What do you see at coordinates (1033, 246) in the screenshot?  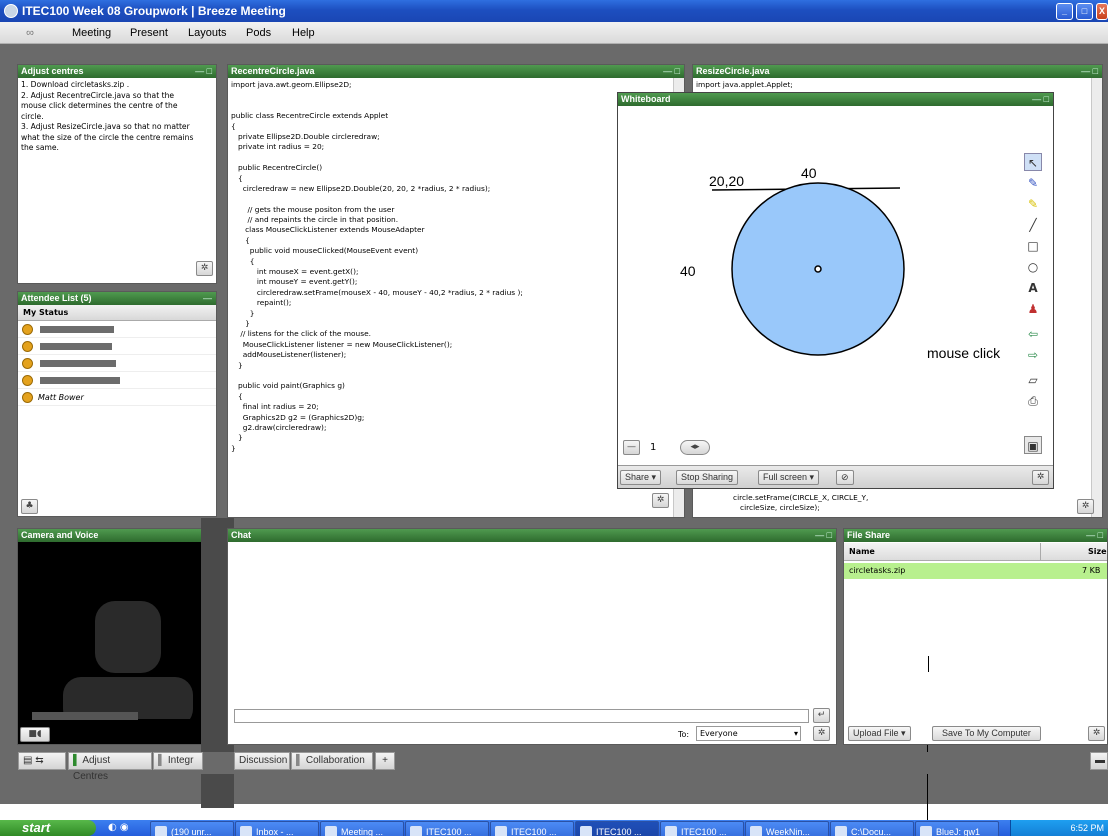 I see `rectangle-tool-icon: □` at bounding box center [1033, 246].